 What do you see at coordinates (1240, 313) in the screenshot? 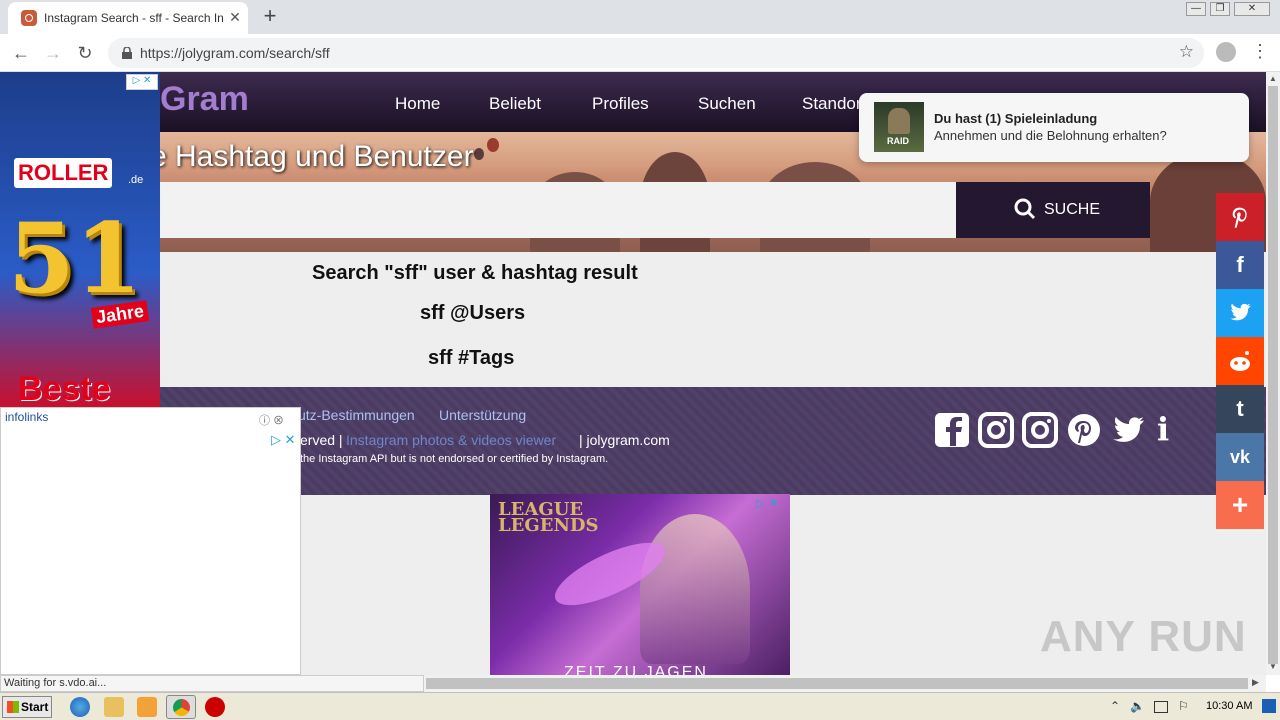
I see `share-twitter-icon` at bounding box center [1240, 313].